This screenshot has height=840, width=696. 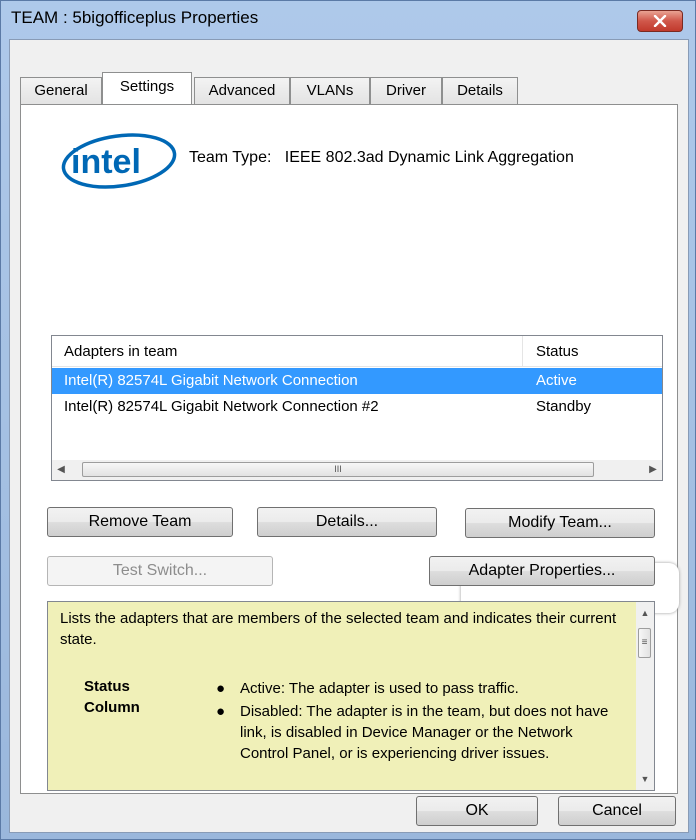 I want to click on scroll-right-icon: ▶, so click(x=653, y=470).